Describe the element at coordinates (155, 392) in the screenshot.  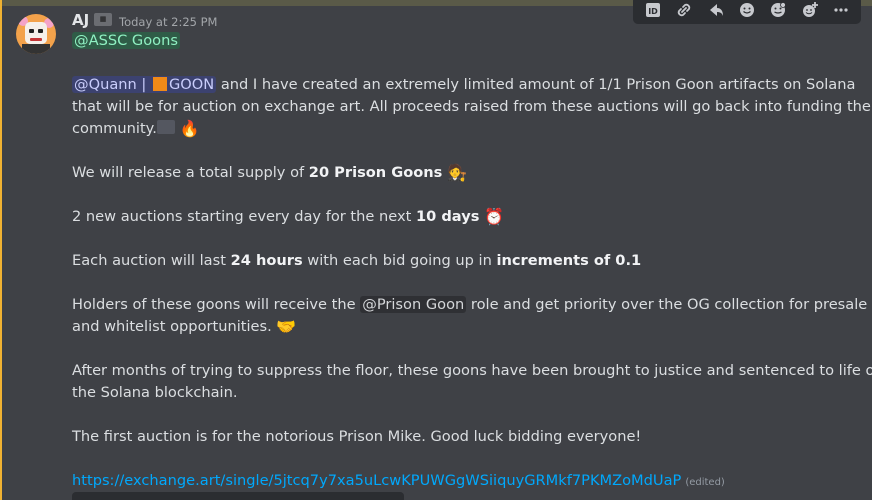
I see `message-line: the Solana blockchain.` at that location.